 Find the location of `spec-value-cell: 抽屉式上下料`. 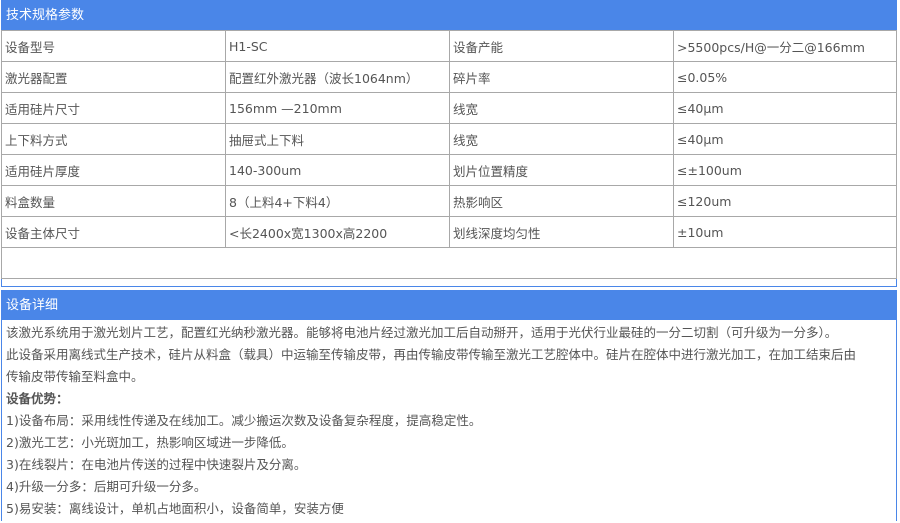

spec-value-cell: 抽屉式上下料 is located at coordinates (337, 139).